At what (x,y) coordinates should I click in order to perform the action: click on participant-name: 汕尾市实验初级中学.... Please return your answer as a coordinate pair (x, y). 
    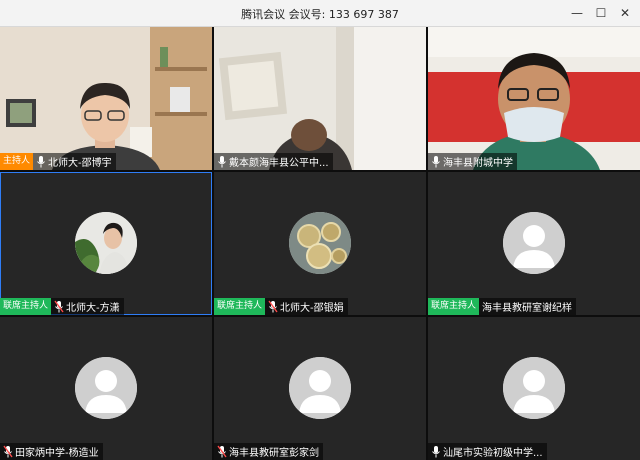
    Looking at the image, I should click on (493, 453).